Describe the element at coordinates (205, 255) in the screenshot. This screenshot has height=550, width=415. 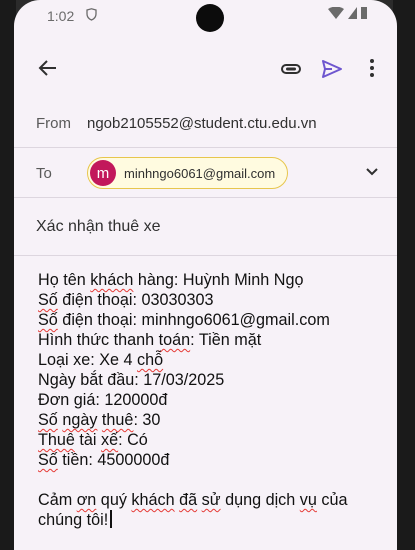
I see `divider` at that location.